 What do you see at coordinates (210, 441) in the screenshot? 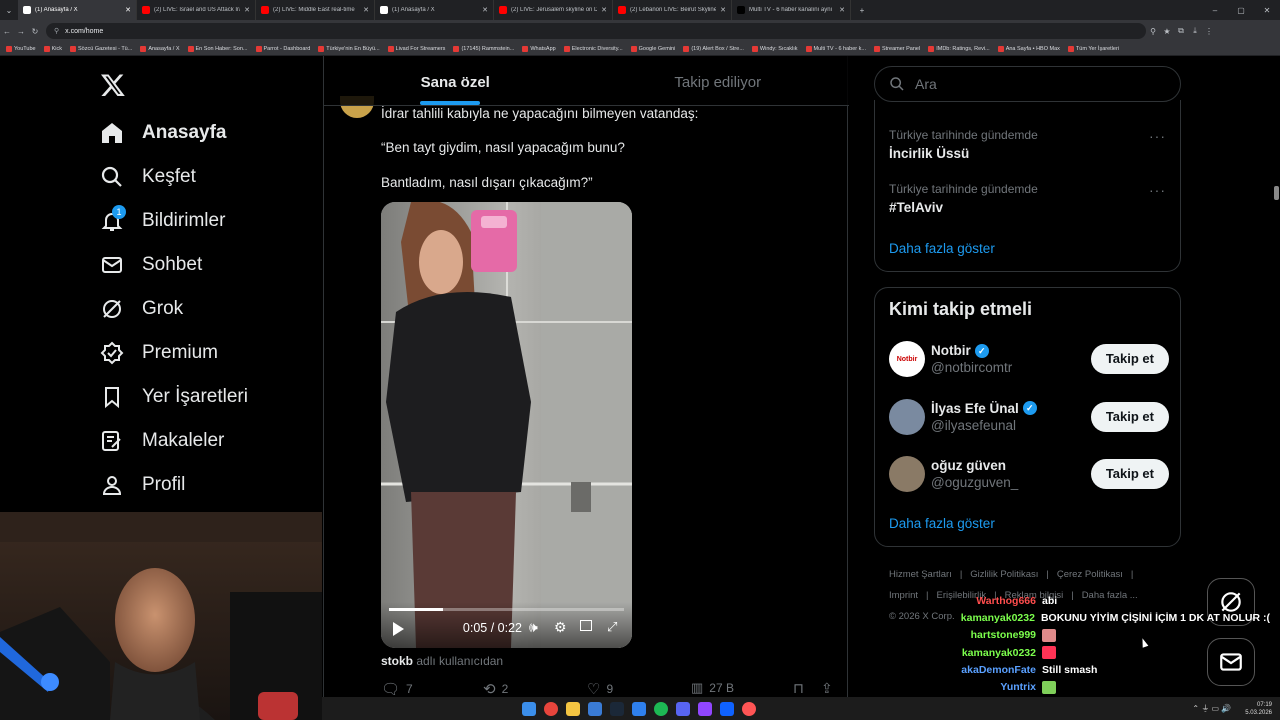
I see `sidebar-item: Makaleler` at bounding box center [210, 441].